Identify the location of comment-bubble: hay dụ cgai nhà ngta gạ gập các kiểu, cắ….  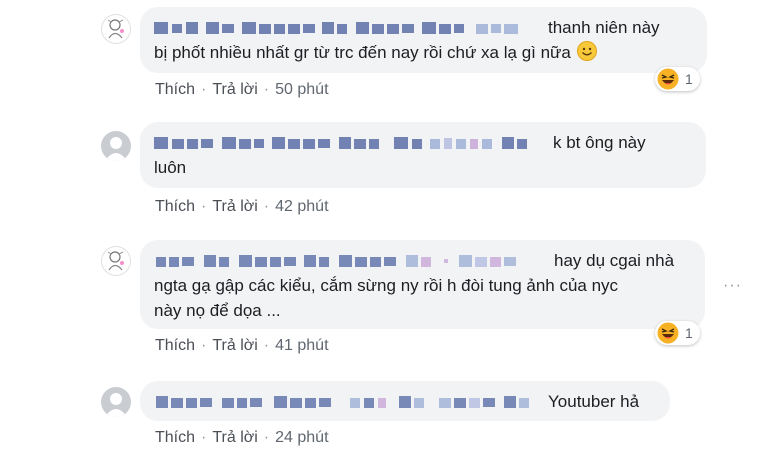
(422, 284).